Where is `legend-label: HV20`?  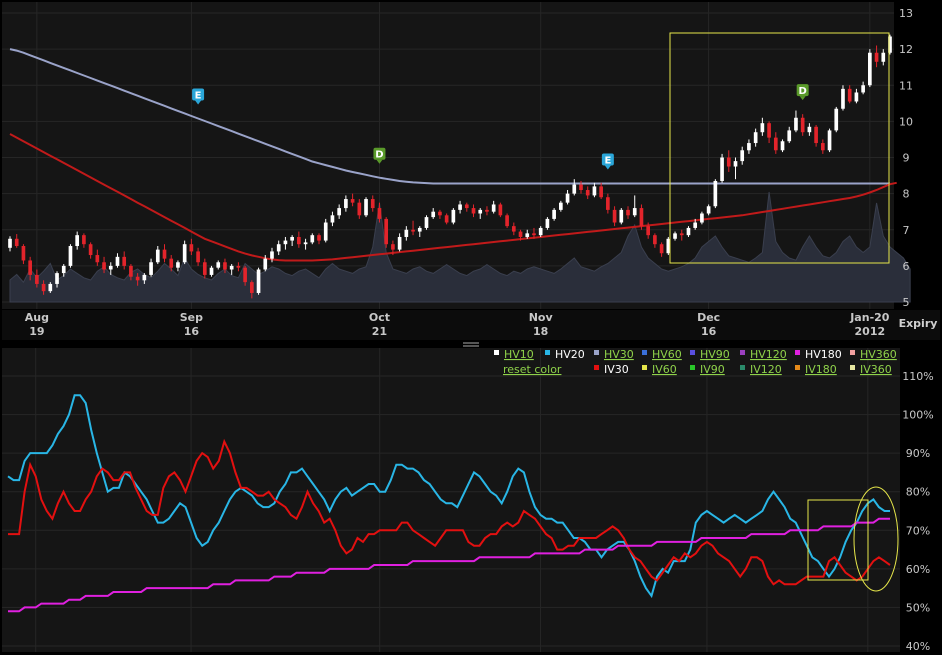 legend-label: HV20 is located at coordinates (570, 354).